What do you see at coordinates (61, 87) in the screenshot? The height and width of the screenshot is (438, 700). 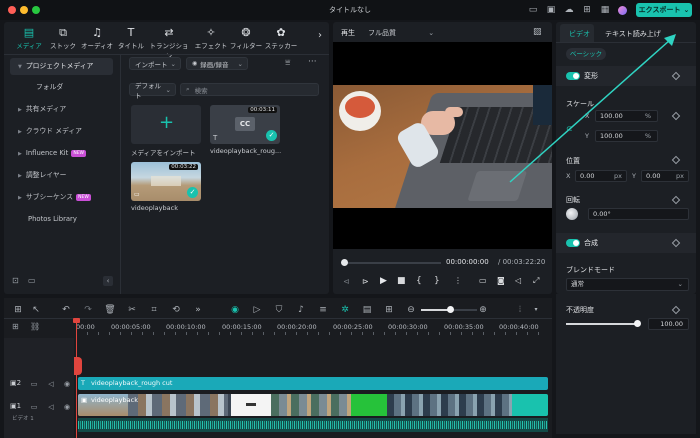 I see `sidebar-item-folder: フォルダ` at bounding box center [61, 87].